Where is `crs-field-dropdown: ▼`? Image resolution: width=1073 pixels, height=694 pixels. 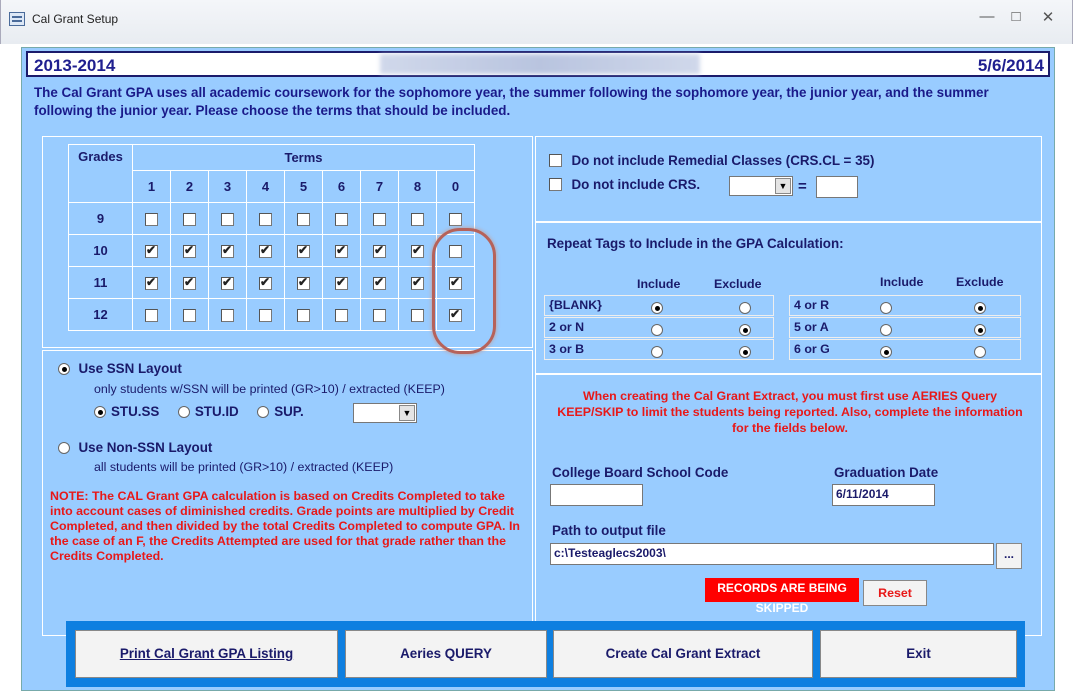
crs-field-dropdown: ▼ is located at coordinates (761, 186).